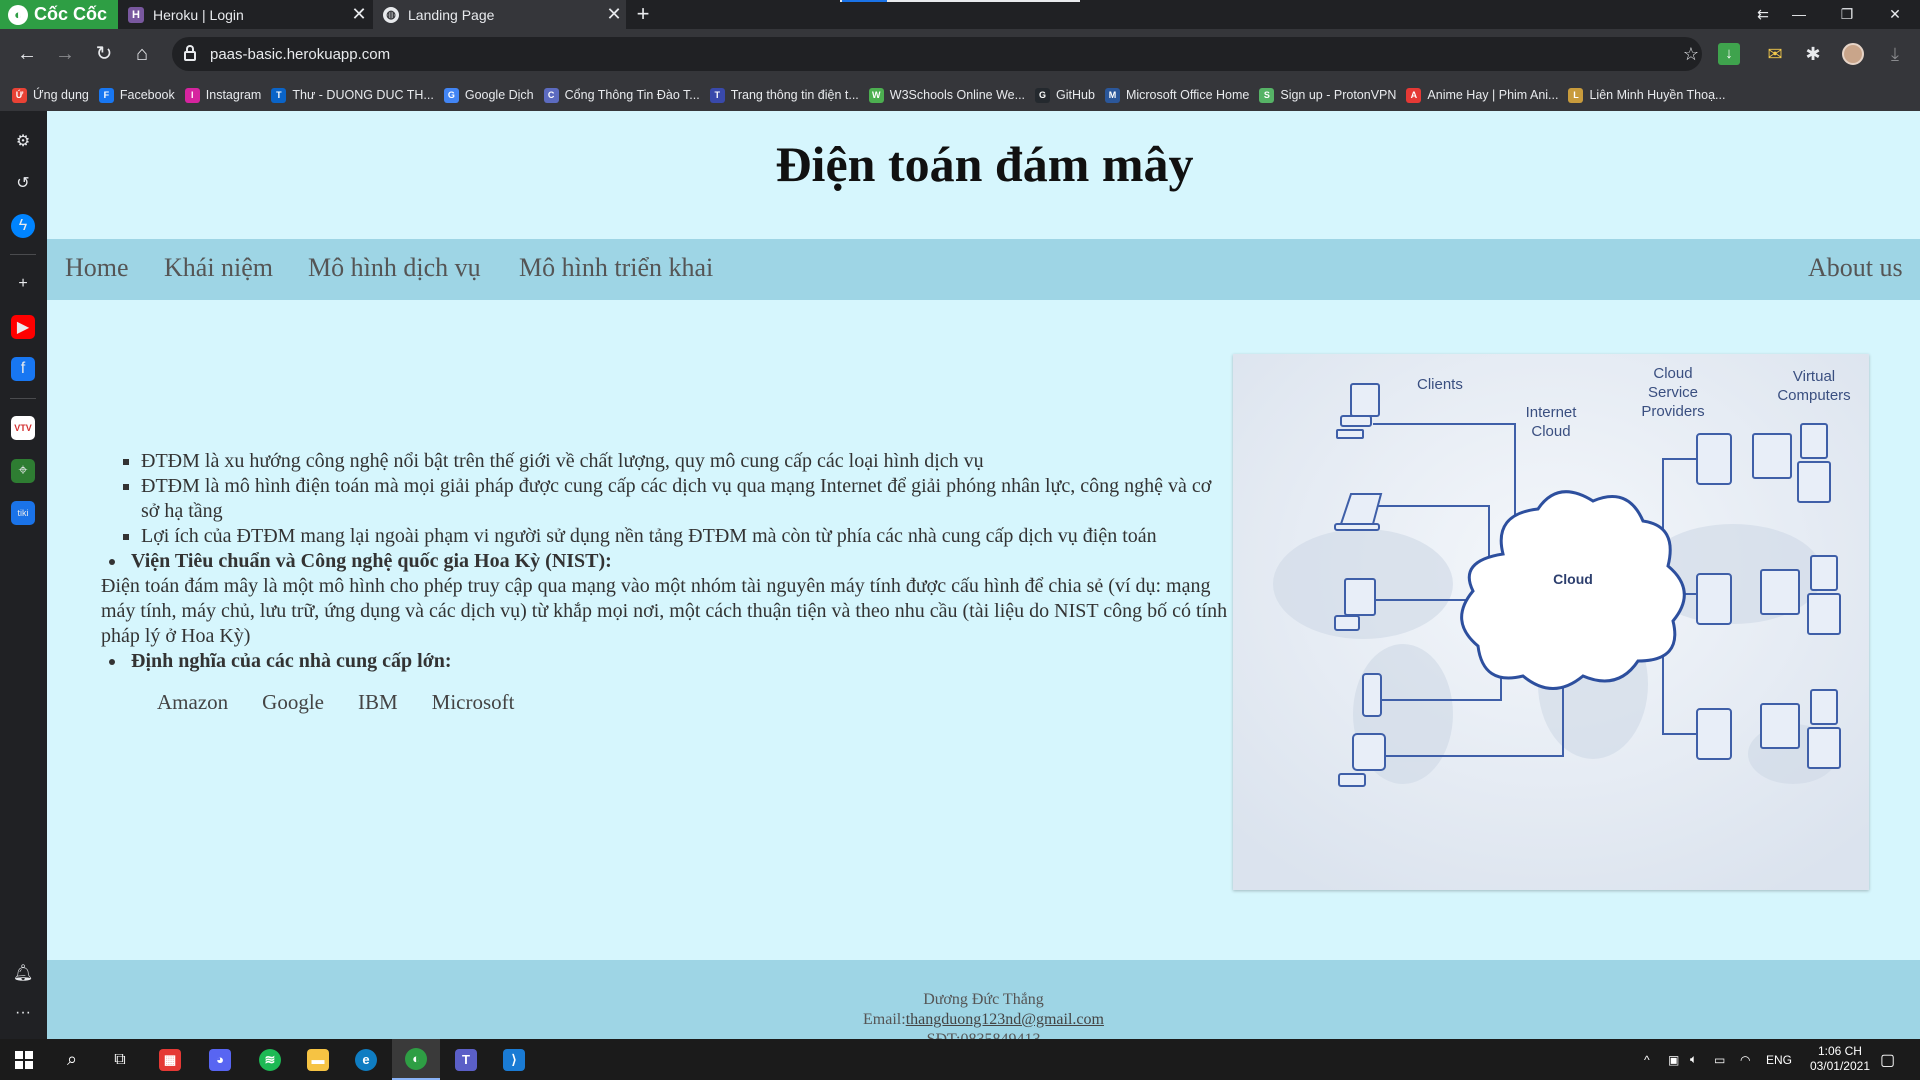  What do you see at coordinates (170, 1059) in the screenshot?
I see `taskbar-app-calendar: ▦` at bounding box center [170, 1059].